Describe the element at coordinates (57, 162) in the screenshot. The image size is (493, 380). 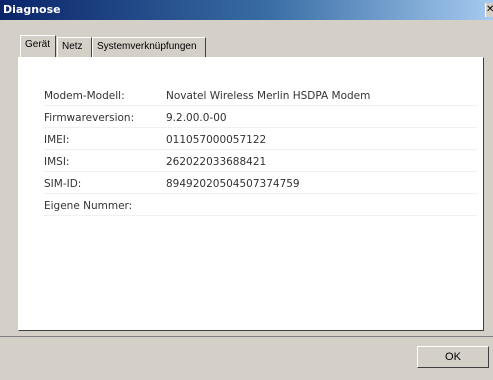
I see `field-label: IMSI:` at that location.